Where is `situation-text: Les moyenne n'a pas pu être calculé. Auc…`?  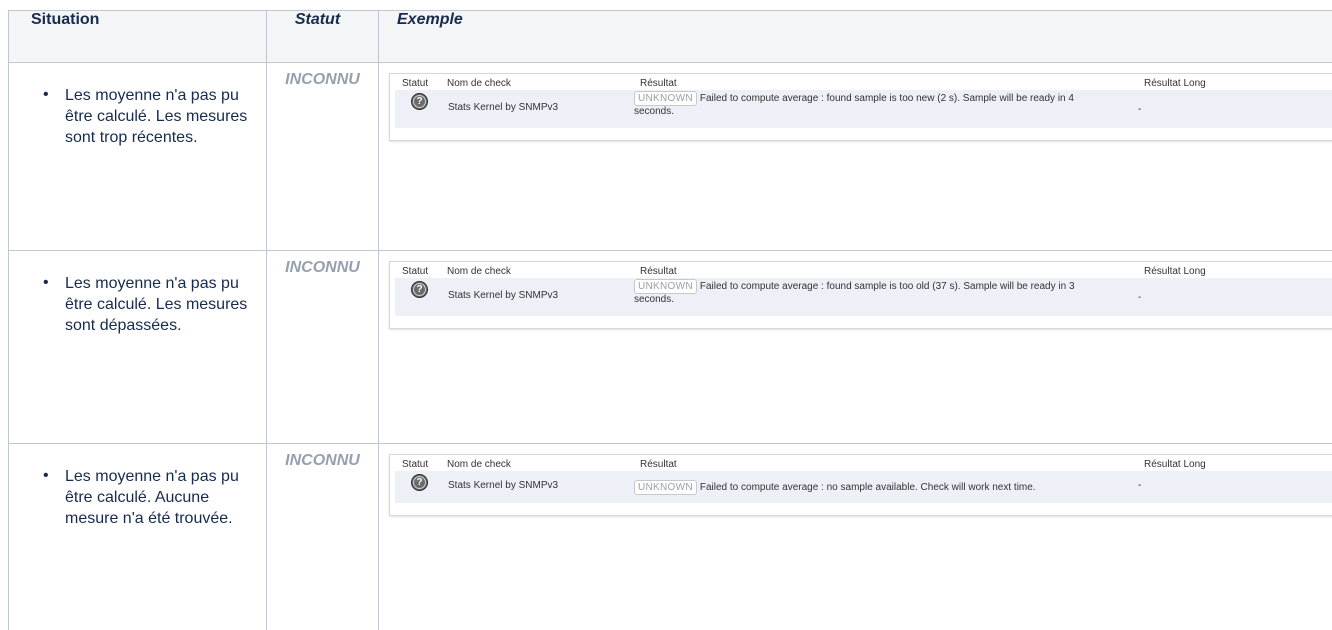
situation-text: Les moyenne n'a pas pu être calculé. Auc… is located at coordinates (152, 497).